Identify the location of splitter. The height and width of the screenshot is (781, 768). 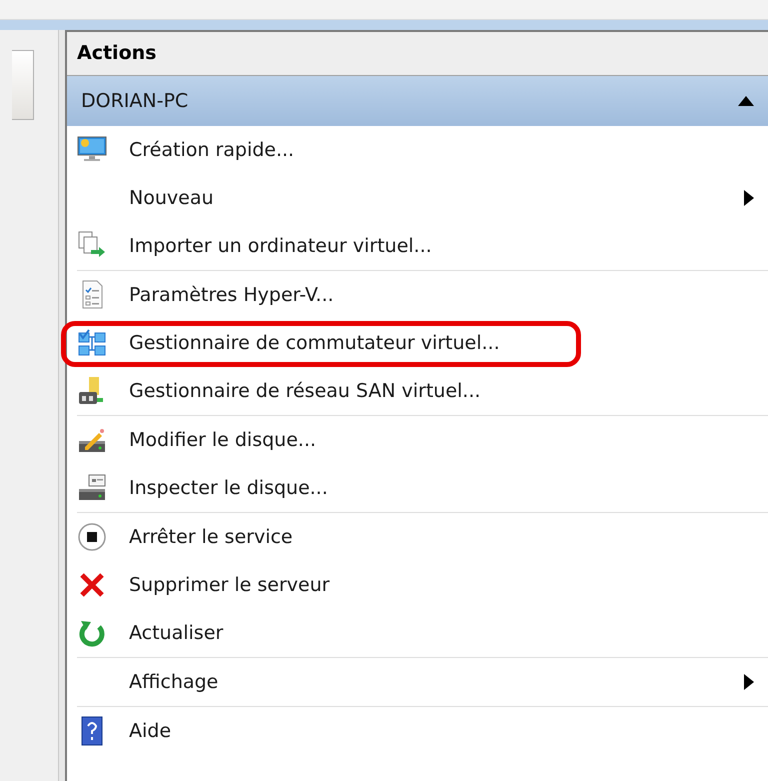
(61, 405).